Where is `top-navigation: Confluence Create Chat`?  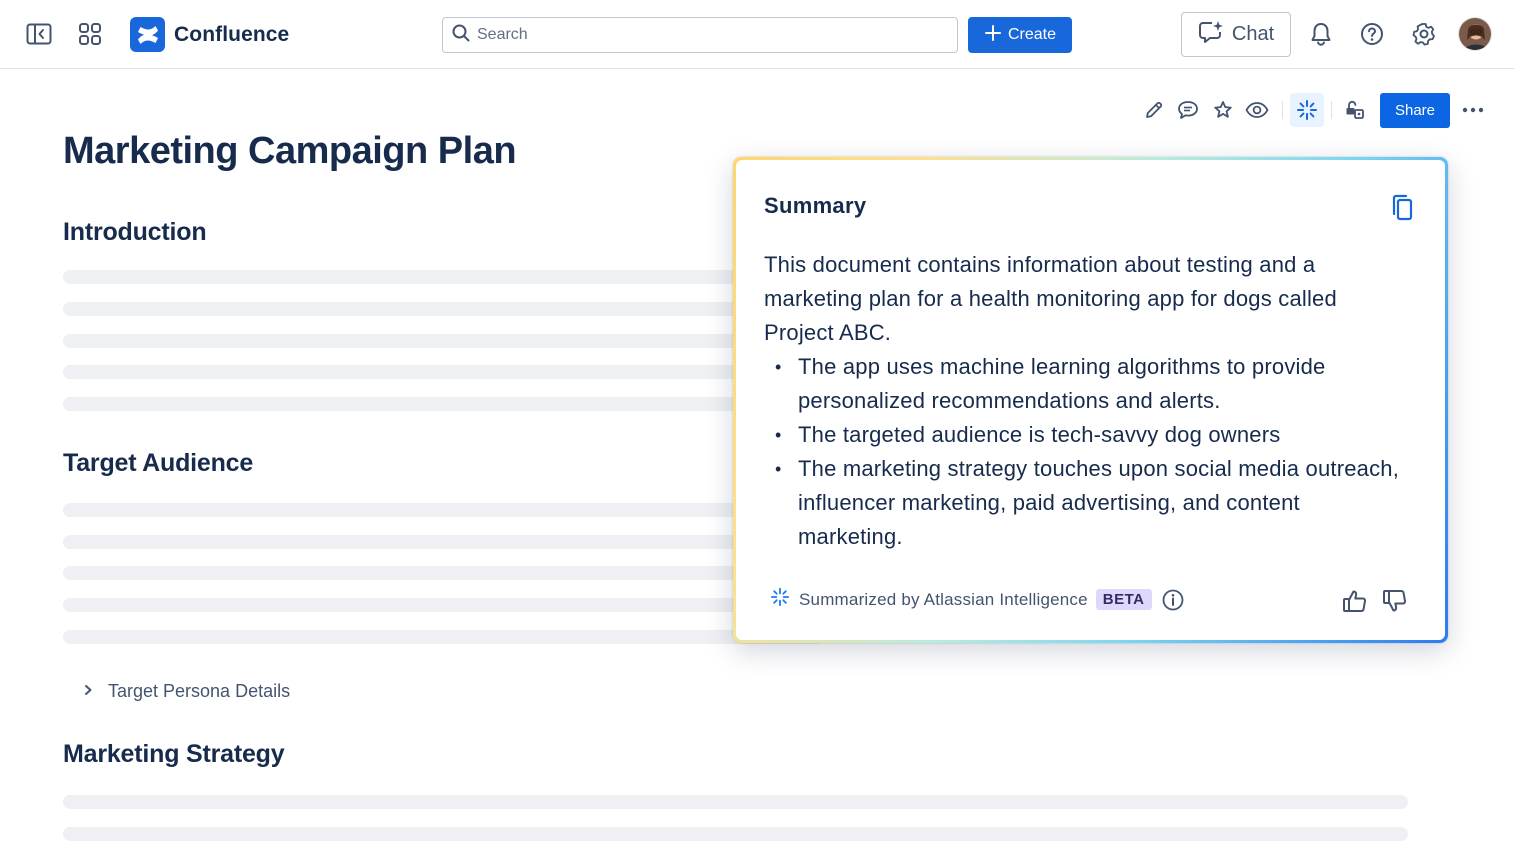 top-navigation: Confluence Create Chat is located at coordinates (757, 34).